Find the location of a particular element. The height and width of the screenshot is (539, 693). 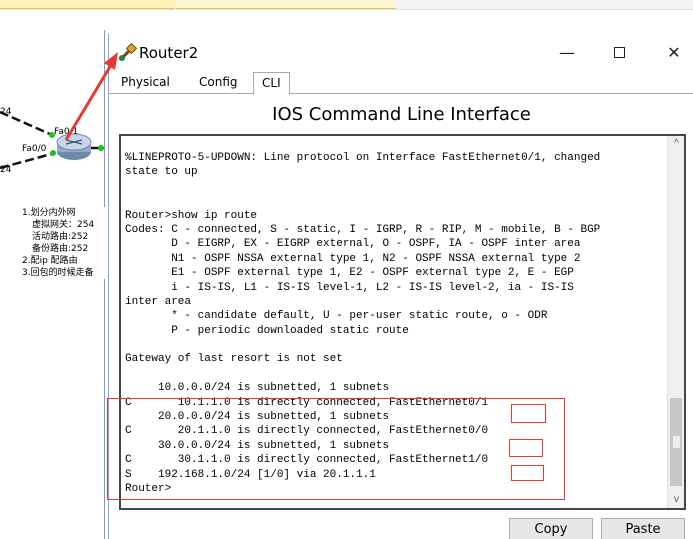

close-button: ✕ is located at coordinates (673, 53).